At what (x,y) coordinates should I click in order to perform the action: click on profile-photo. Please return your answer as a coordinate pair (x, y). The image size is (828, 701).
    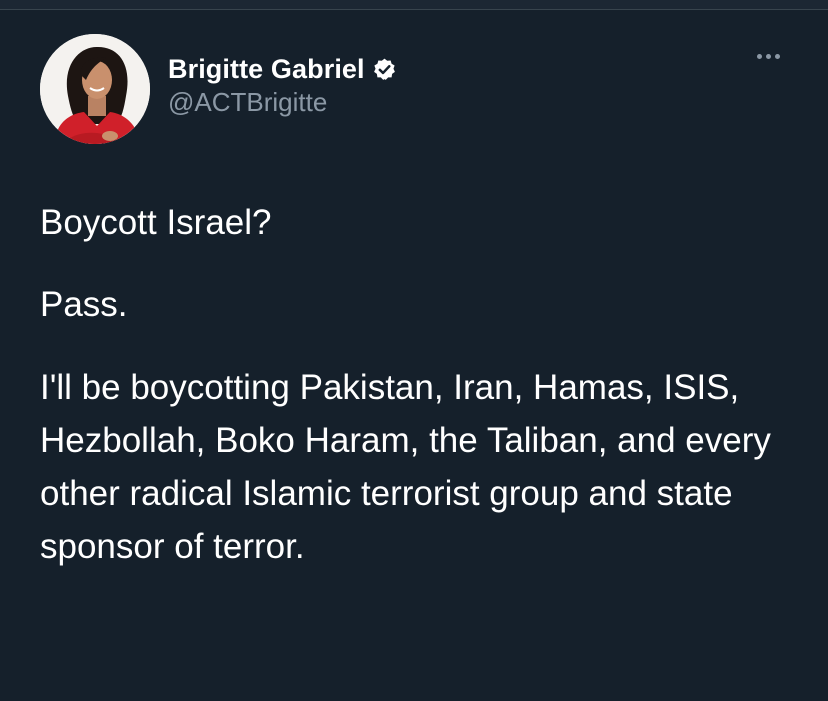
    Looking at the image, I should click on (95, 89).